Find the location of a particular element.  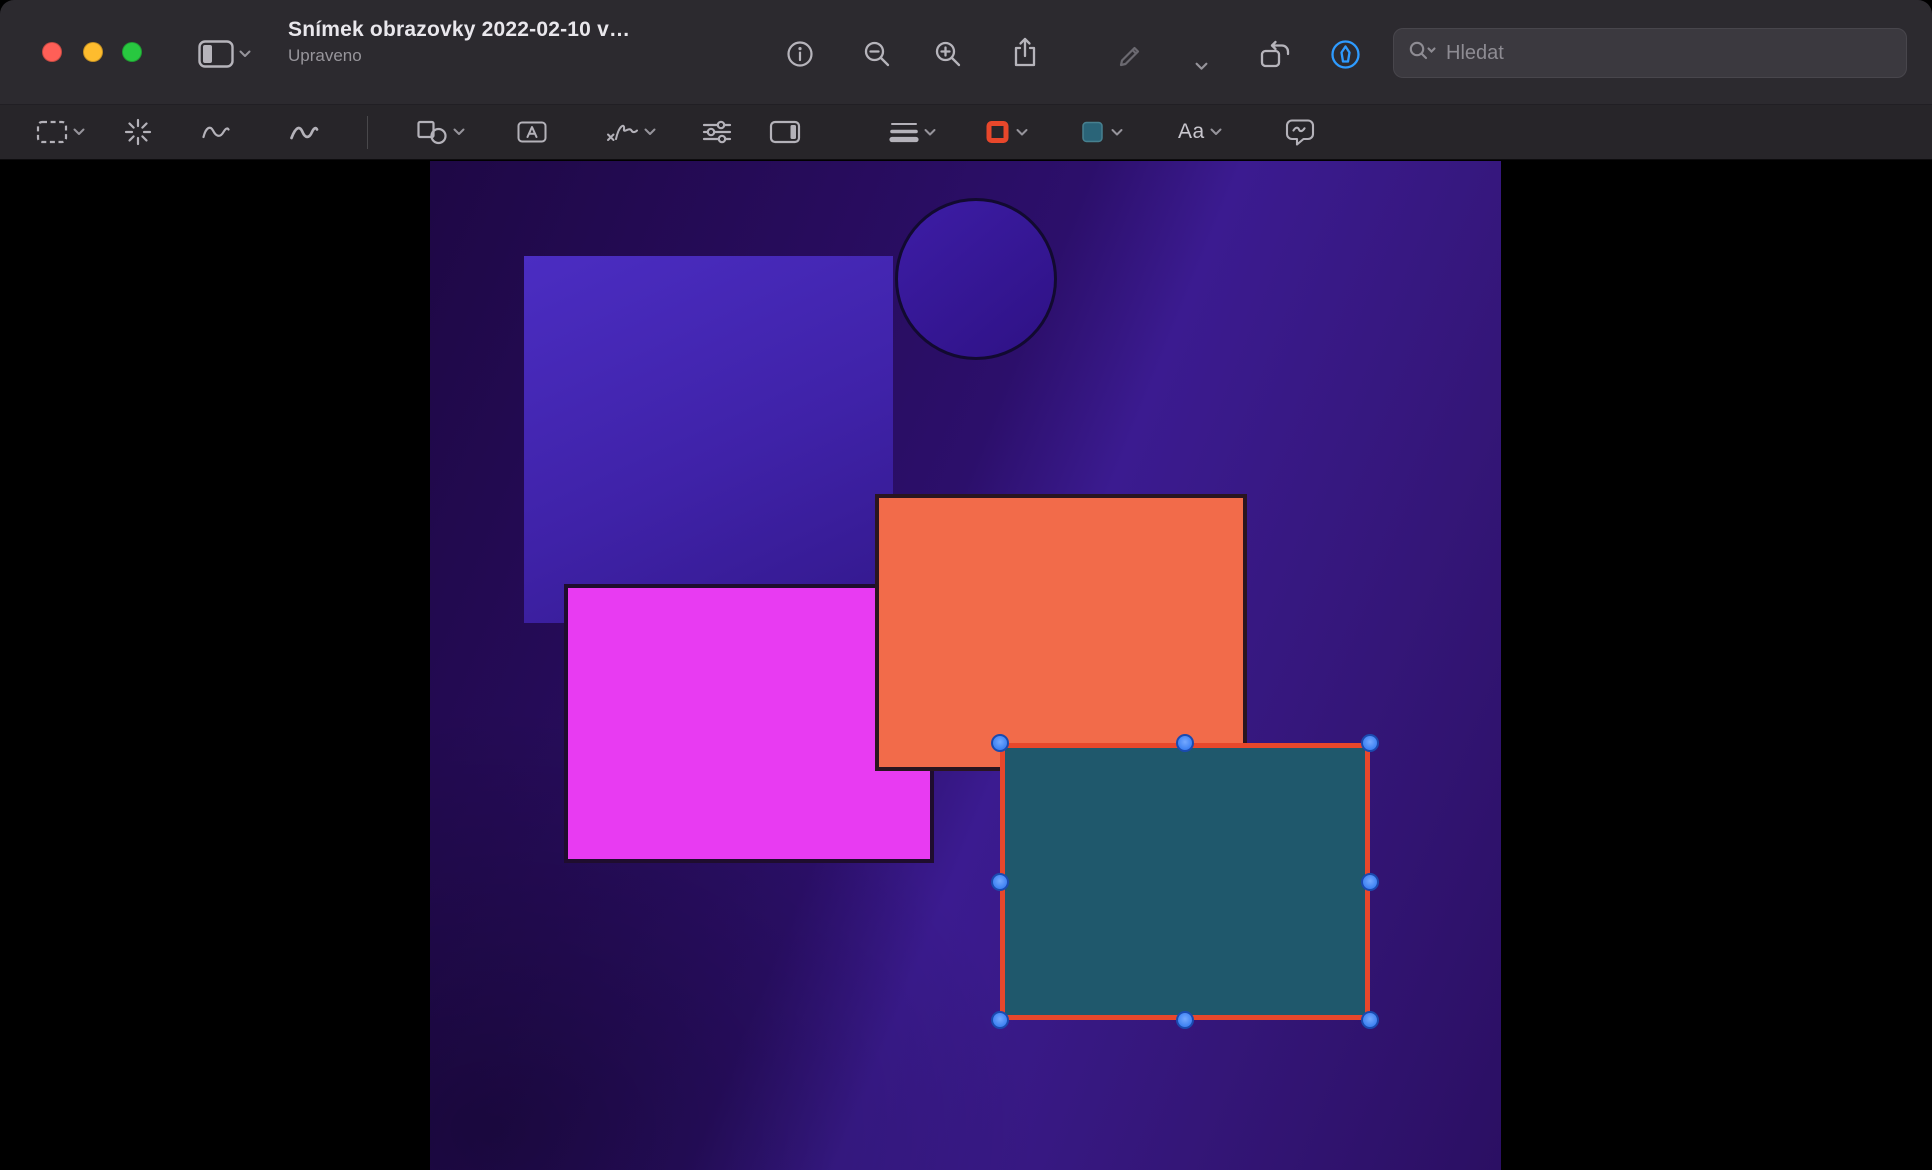

instant-alpha-button is located at coordinates (138, 132).